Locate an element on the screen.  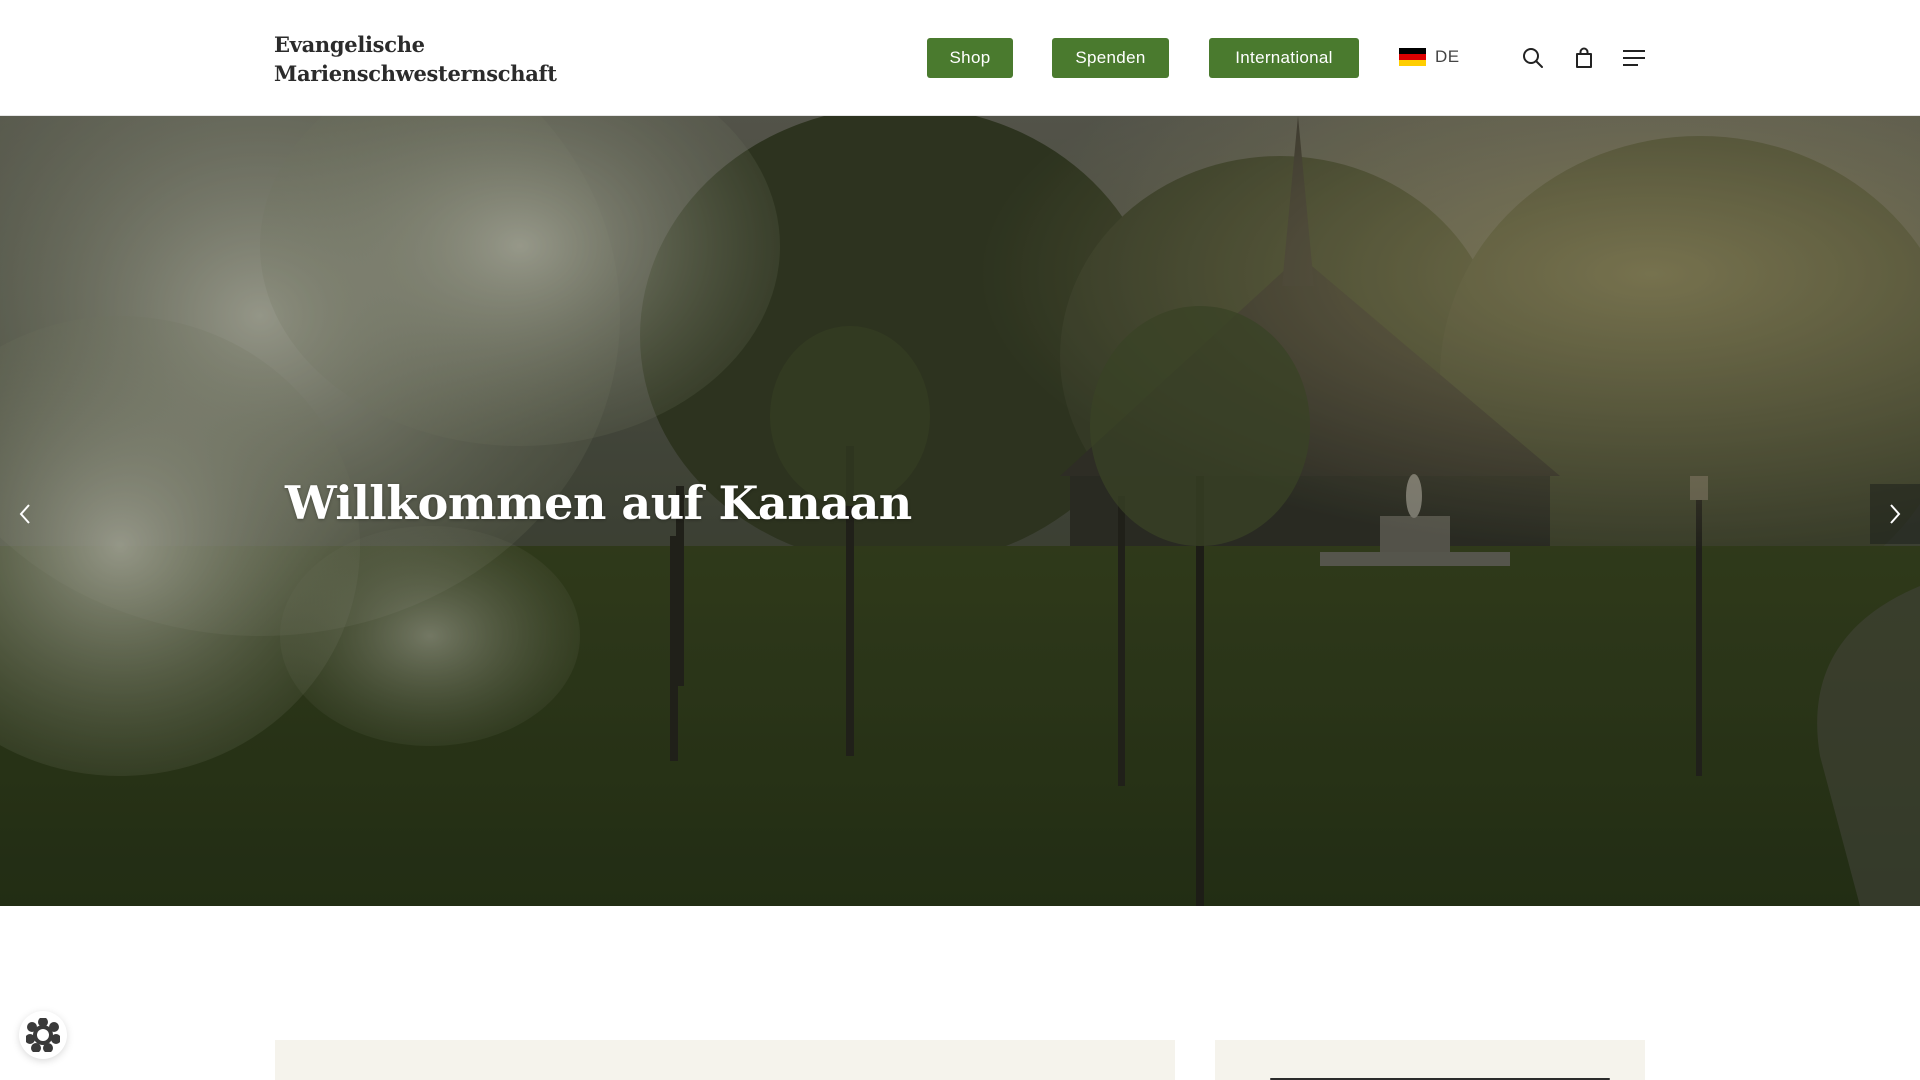
germany-flag-icon is located at coordinates (1412, 57).